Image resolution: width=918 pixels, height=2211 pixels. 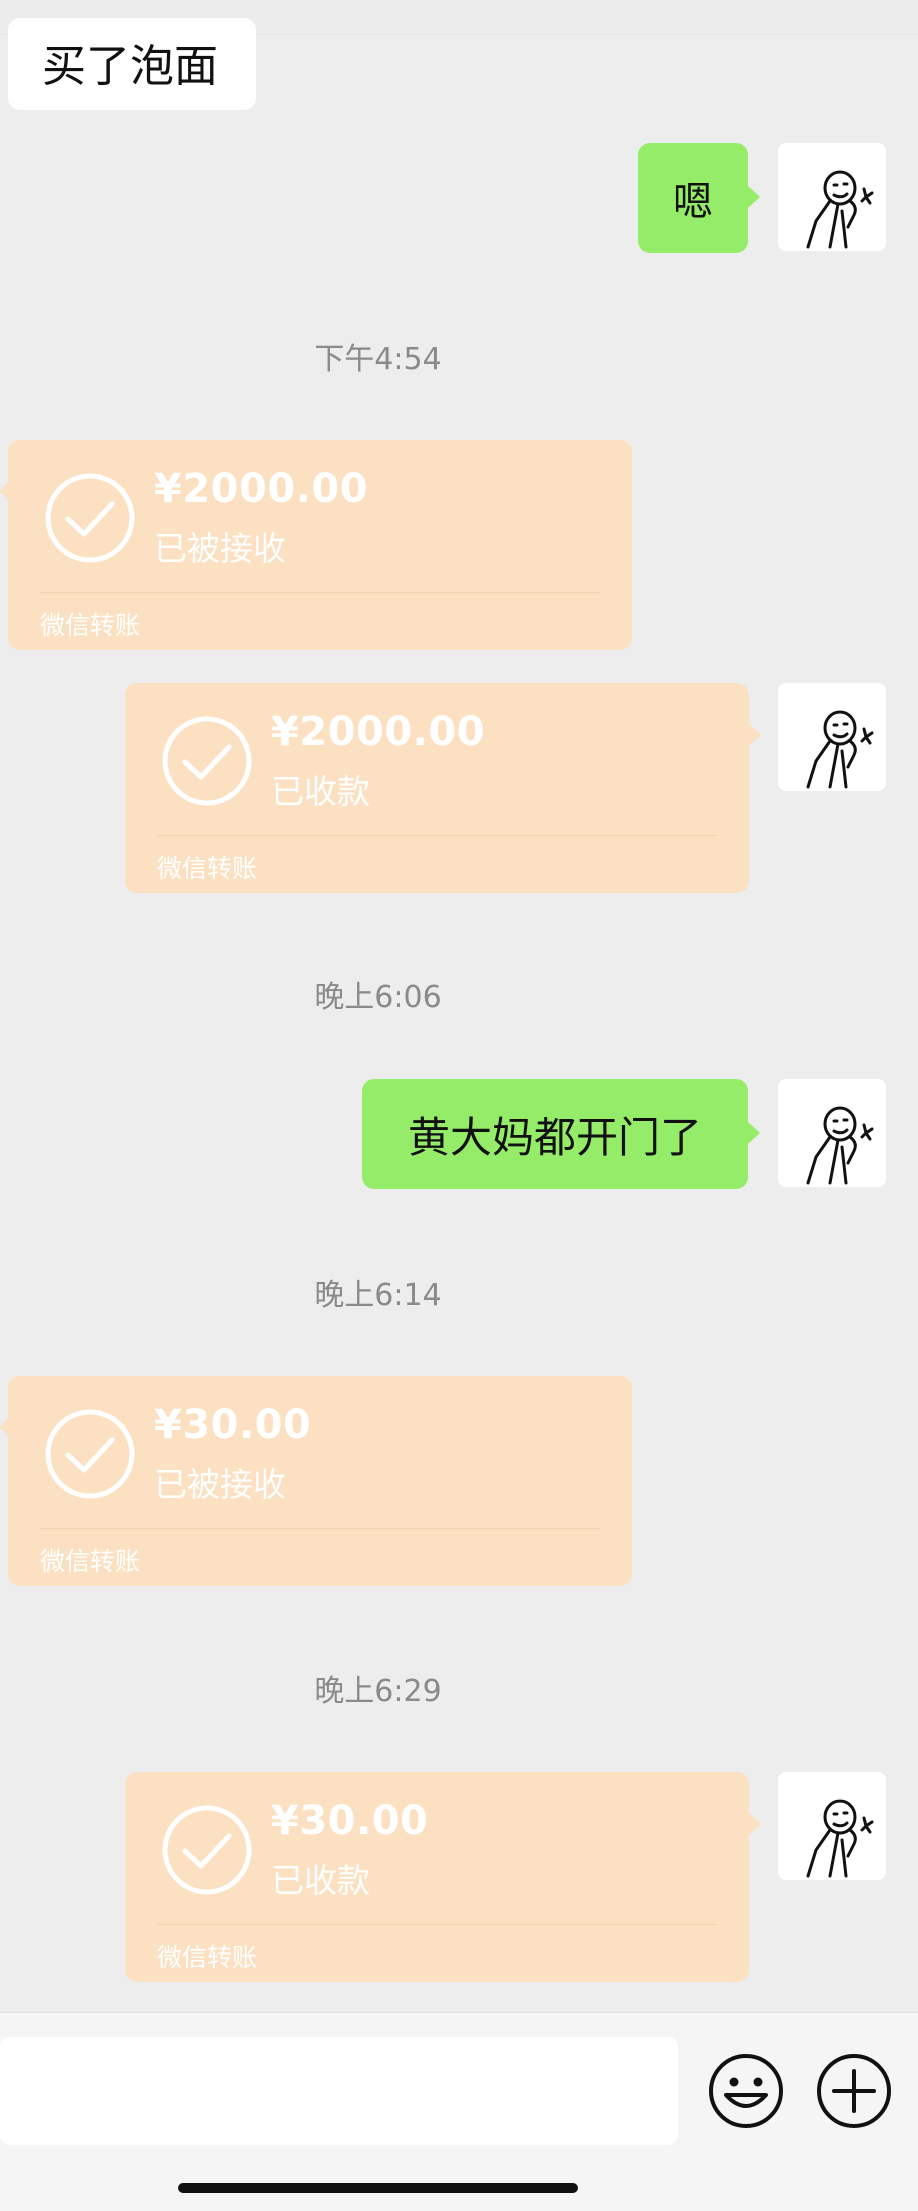 What do you see at coordinates (339, 2091) in the screenshot?
I see `message-input` at bounding box center [339, 2091].